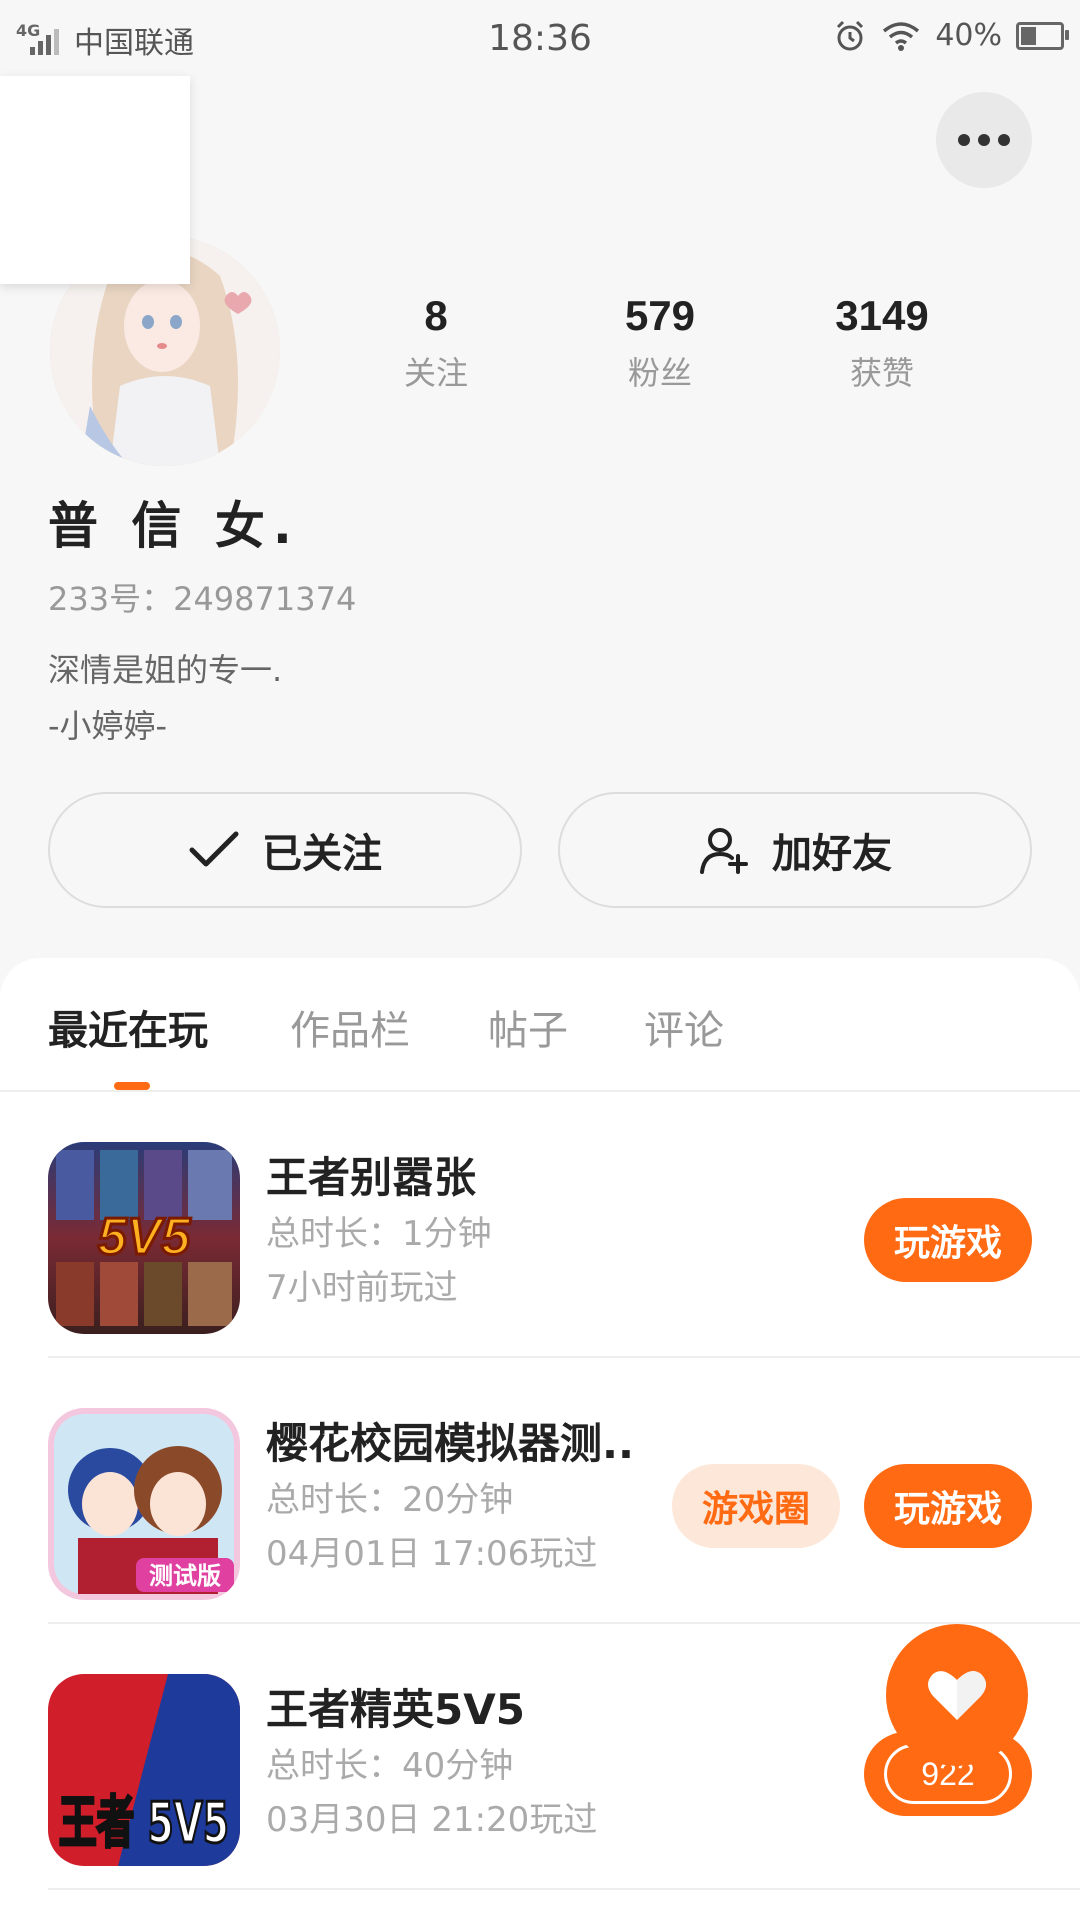 This screenshot has width=1080, height=1920. I want to click on divider, so click(564, 1889).